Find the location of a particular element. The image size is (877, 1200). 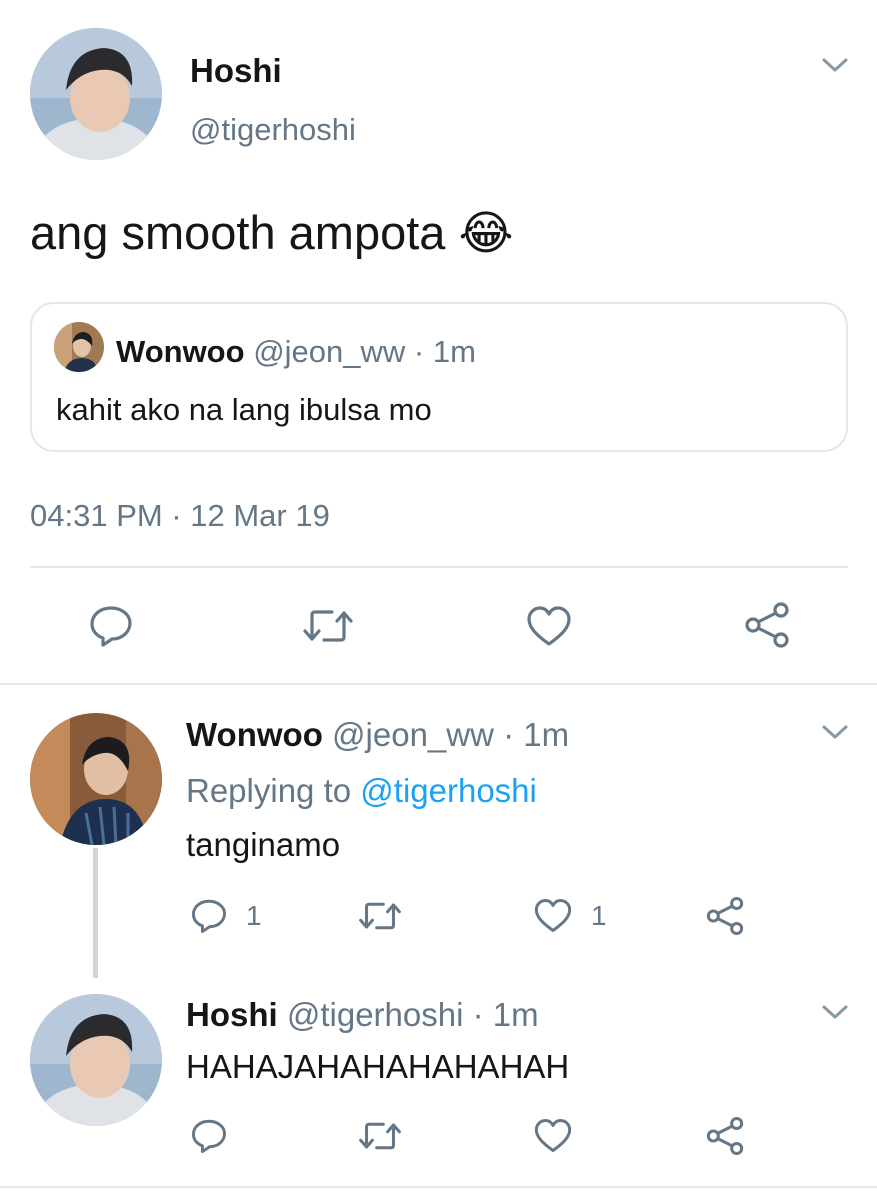

tweet-text-body: ang smooth ampota is located at coordinates (238, 232).